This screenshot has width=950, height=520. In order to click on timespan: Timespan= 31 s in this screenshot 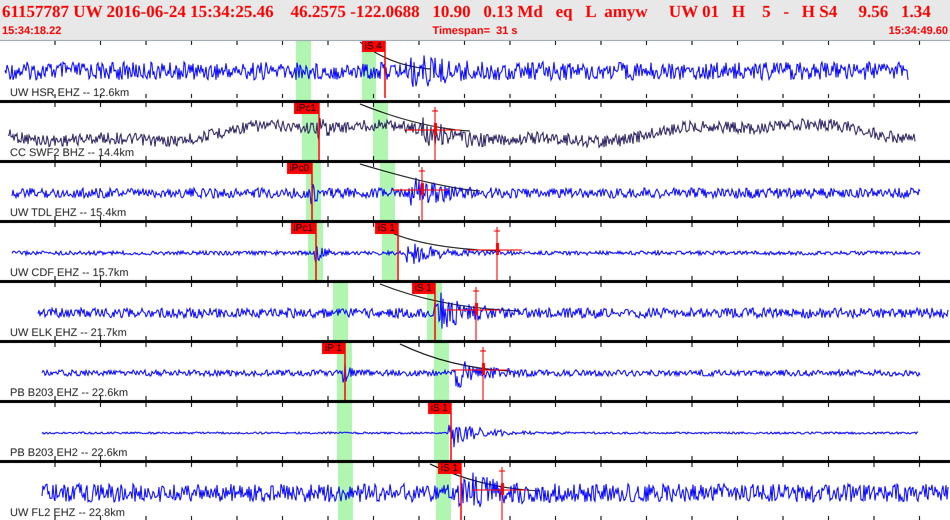, I will do `click(475, 31)`.